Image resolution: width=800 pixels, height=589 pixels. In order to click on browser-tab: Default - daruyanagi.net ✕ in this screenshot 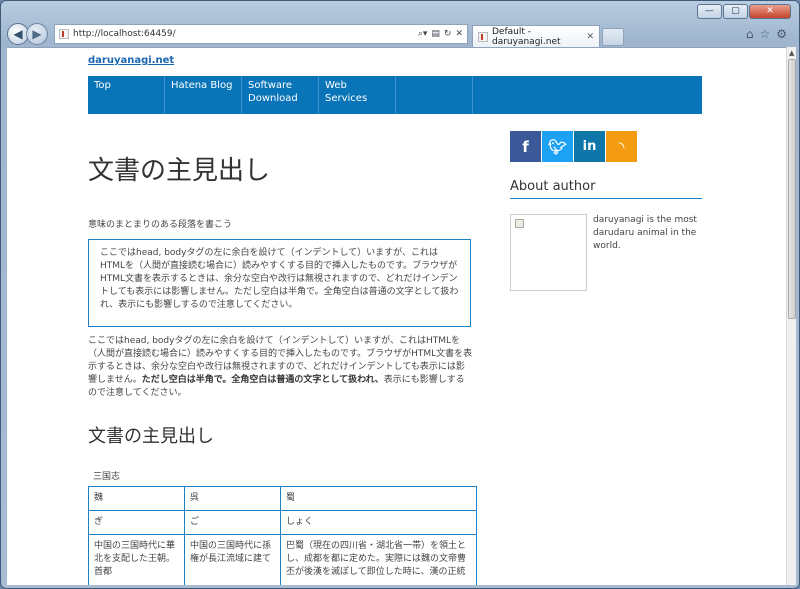, I will do `click(536, 36)`.